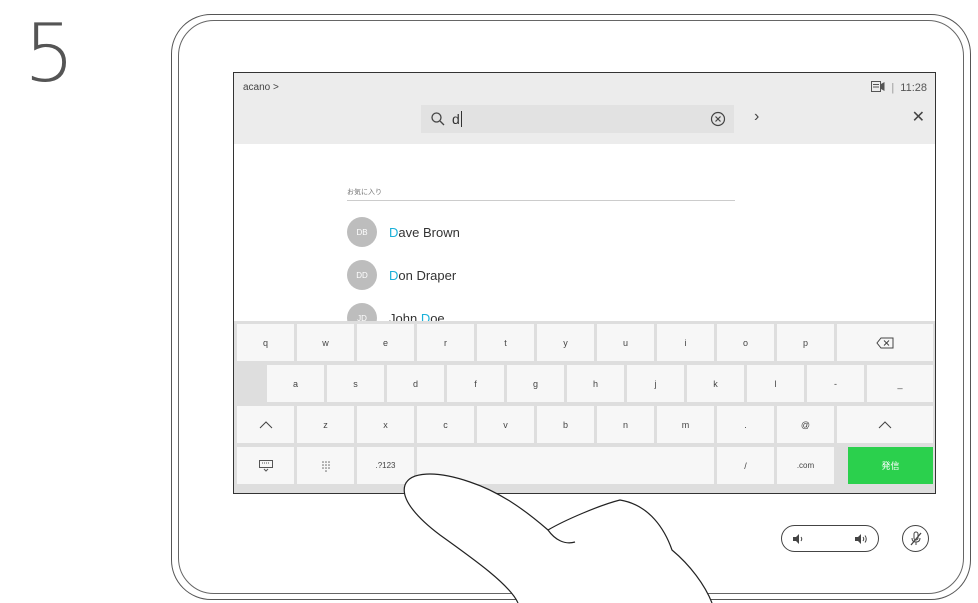 Image resolution: width=978 pixels, height=603 pixels. I want to click on hand-pointer-illustration, so click(558, 538).